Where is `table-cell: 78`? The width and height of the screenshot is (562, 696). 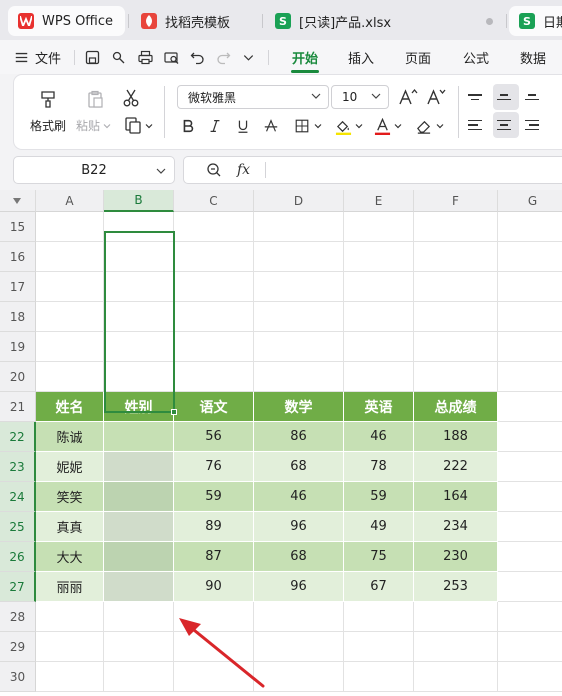
table-cell: 78 is located at coordinates (379, 467).